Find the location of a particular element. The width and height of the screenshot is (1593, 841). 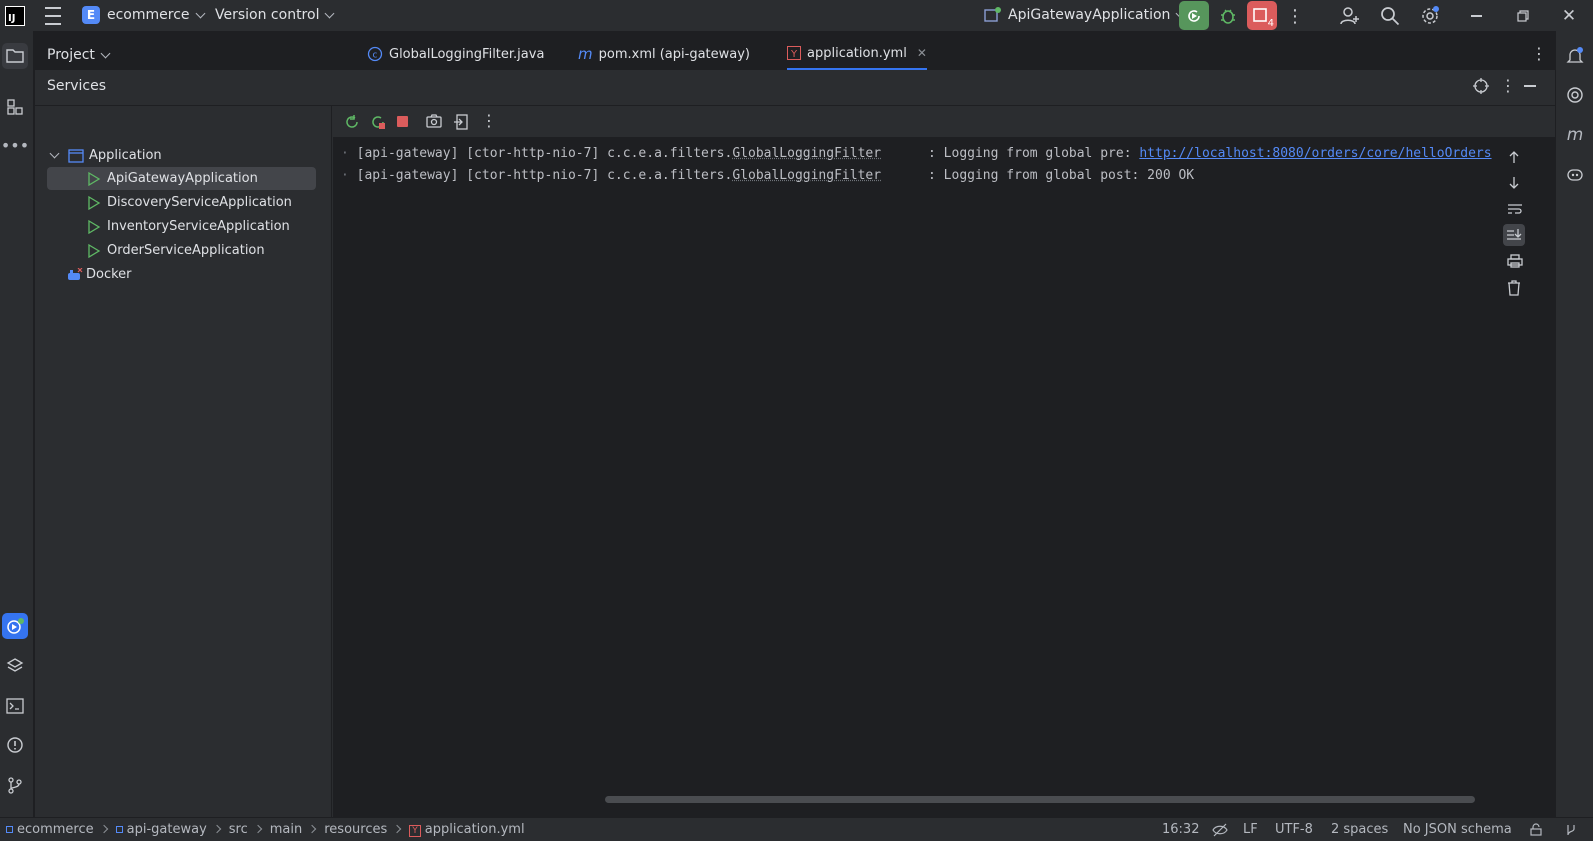

terminal-tool-button is located at coordinates (15, 706).